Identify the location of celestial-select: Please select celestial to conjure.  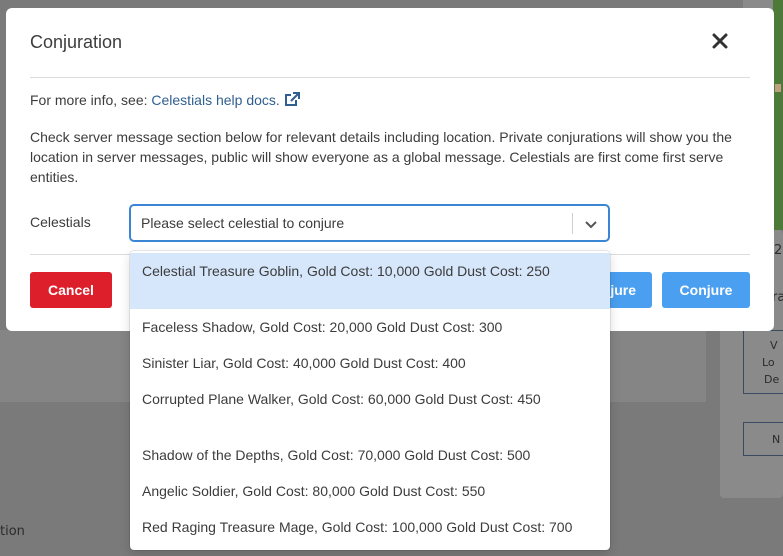
(369, 223).